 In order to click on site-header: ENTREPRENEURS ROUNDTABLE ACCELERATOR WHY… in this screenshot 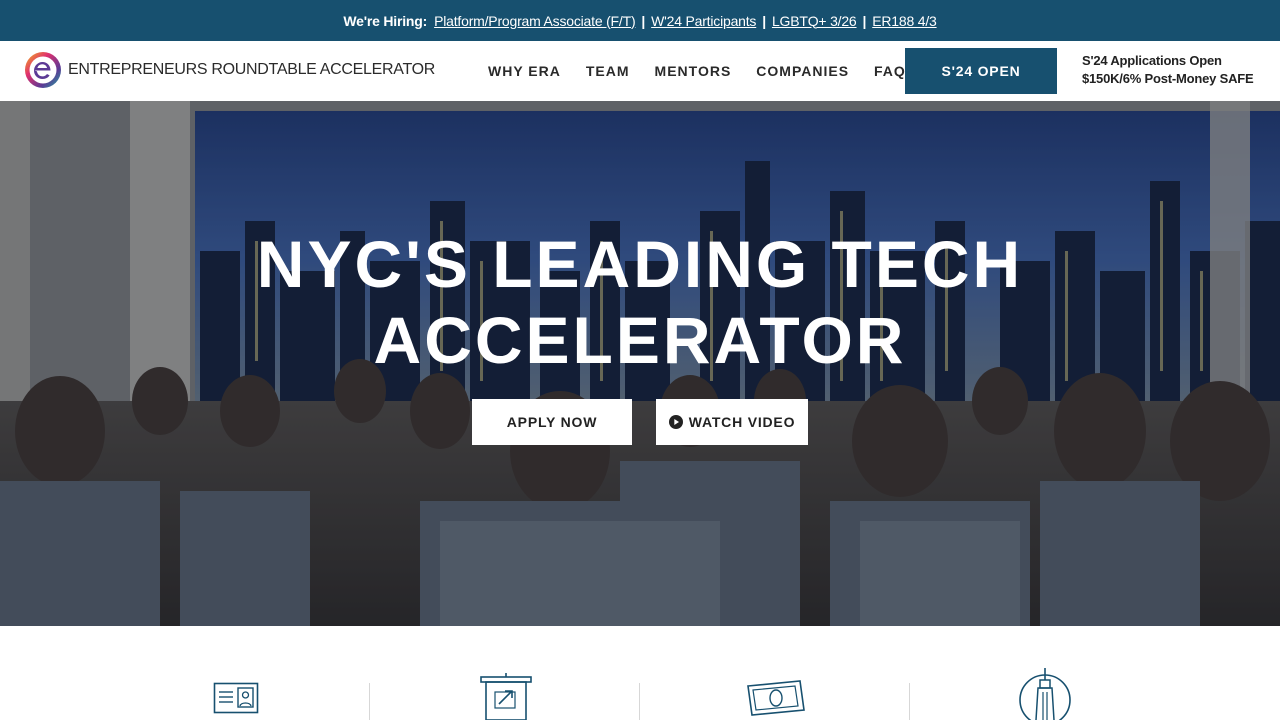, I will do `click(640, 71)`.